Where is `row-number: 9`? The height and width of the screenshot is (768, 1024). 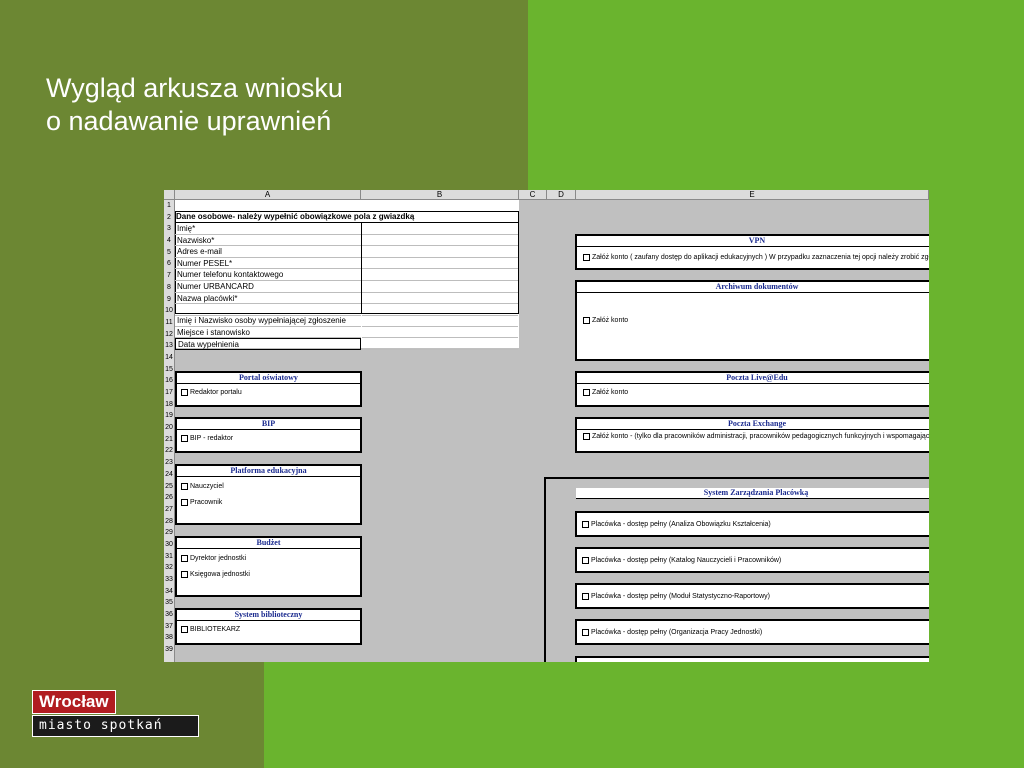
row-number: 9 is located at coordinates (169, 300).